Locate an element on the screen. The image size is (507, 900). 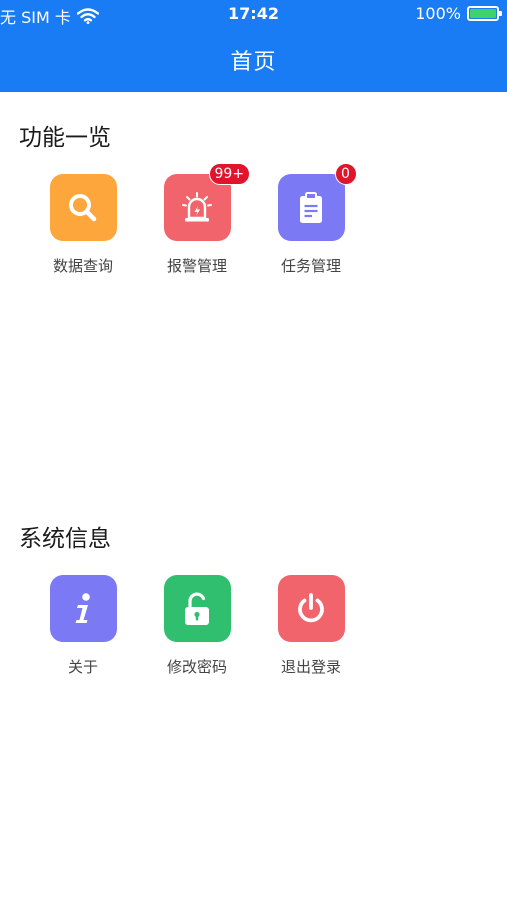
system-label: 关于 is located at coordinates (82, 667).